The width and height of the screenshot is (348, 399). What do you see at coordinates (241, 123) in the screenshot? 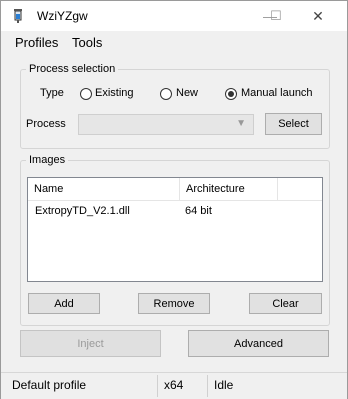
I see `chevron-down-icon: ▼` at bounding box center [241, 123].